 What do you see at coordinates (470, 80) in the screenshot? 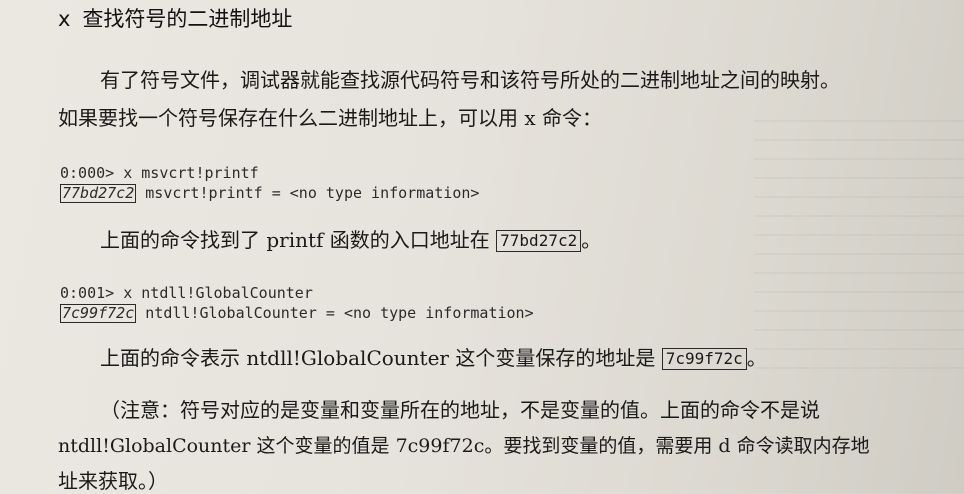
I see `intro-line-1: 有了符号文件，调试器就能查找源代码符号和该符号所处的二进制地址之间的映射。` at bounding box center [470, 80].